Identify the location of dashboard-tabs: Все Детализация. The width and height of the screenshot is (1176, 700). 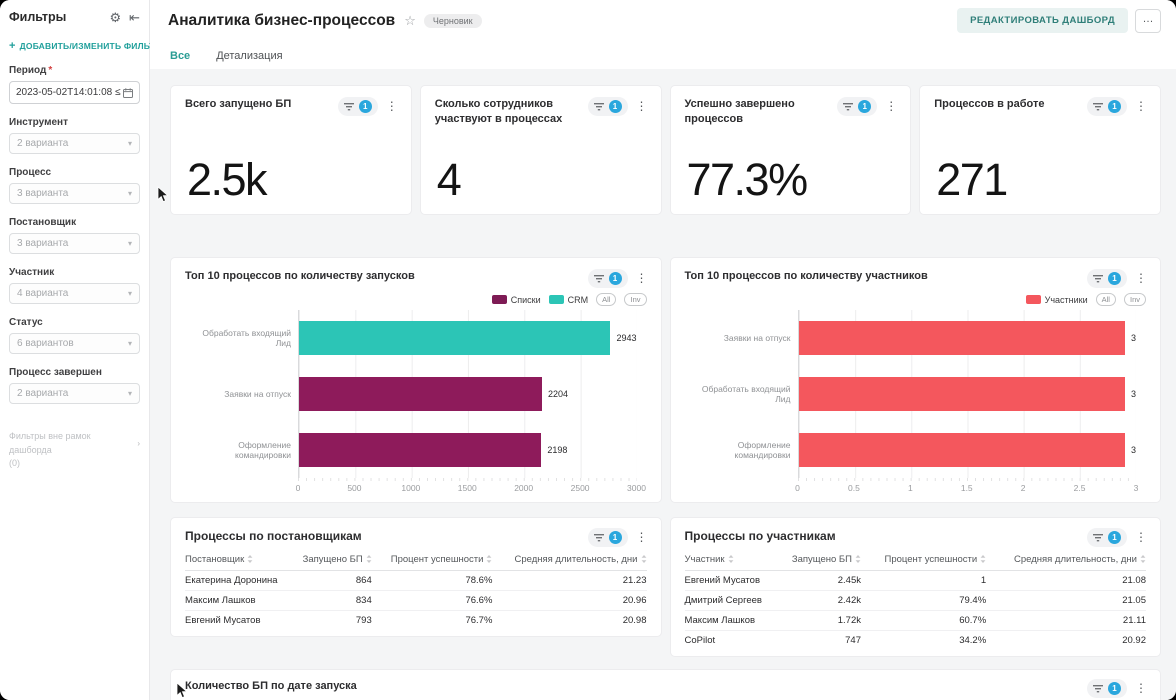
(663, 55).